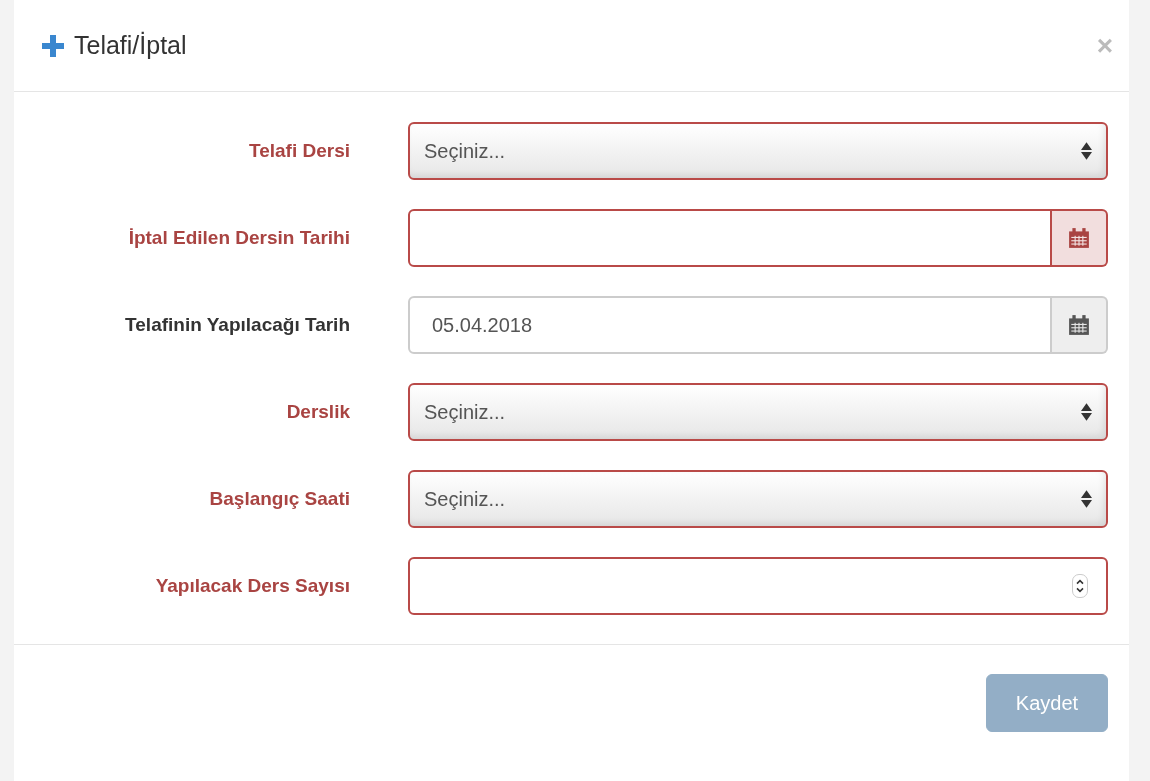  I want to click on number-field, so click(758, 586).